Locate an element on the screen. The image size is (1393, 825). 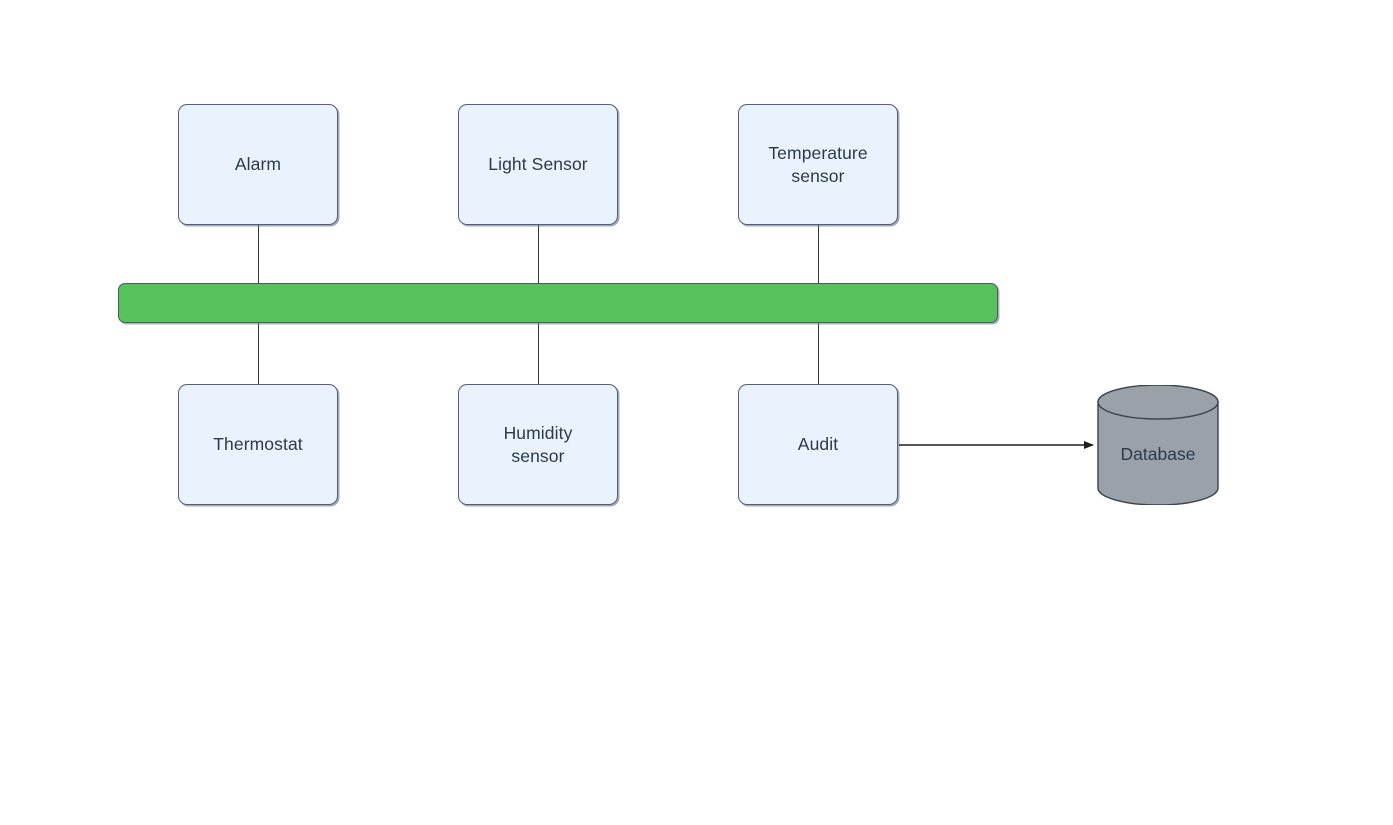
node-humidity-sensor-label: Humidity sensor is located at coordinates (538, 444).